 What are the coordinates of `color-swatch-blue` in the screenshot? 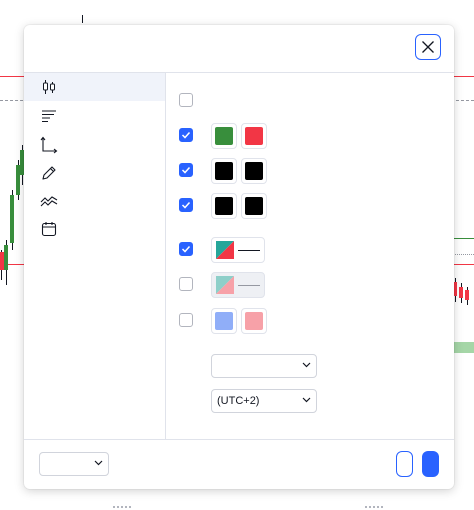 It's located at (224, 321).